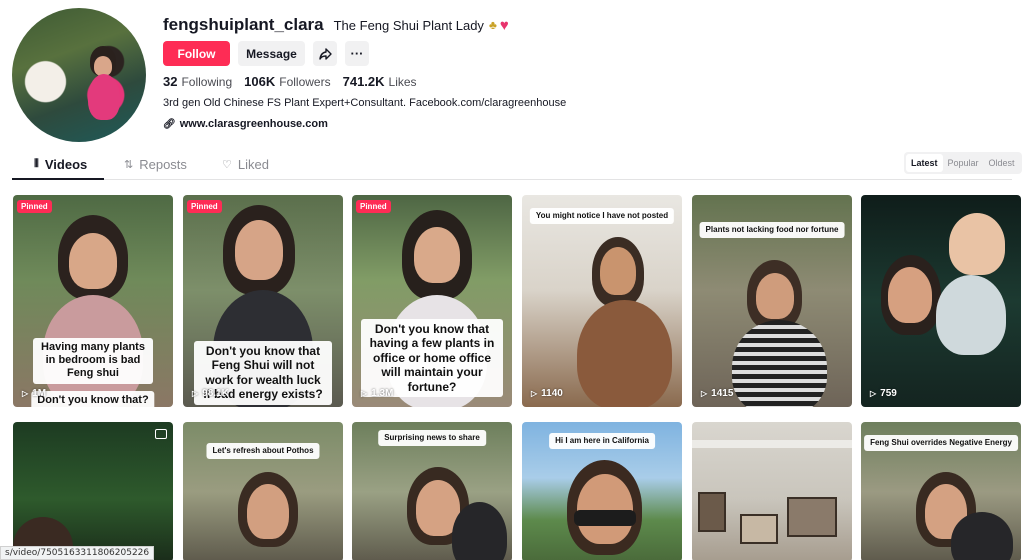 The height and width of the screenshot is (560, 1024). What do you see at coordinates (254, 124) in the screenshot?
I see `profile-link-text: www.clarasgreenhouse.com` at bounding box center [254, 124].